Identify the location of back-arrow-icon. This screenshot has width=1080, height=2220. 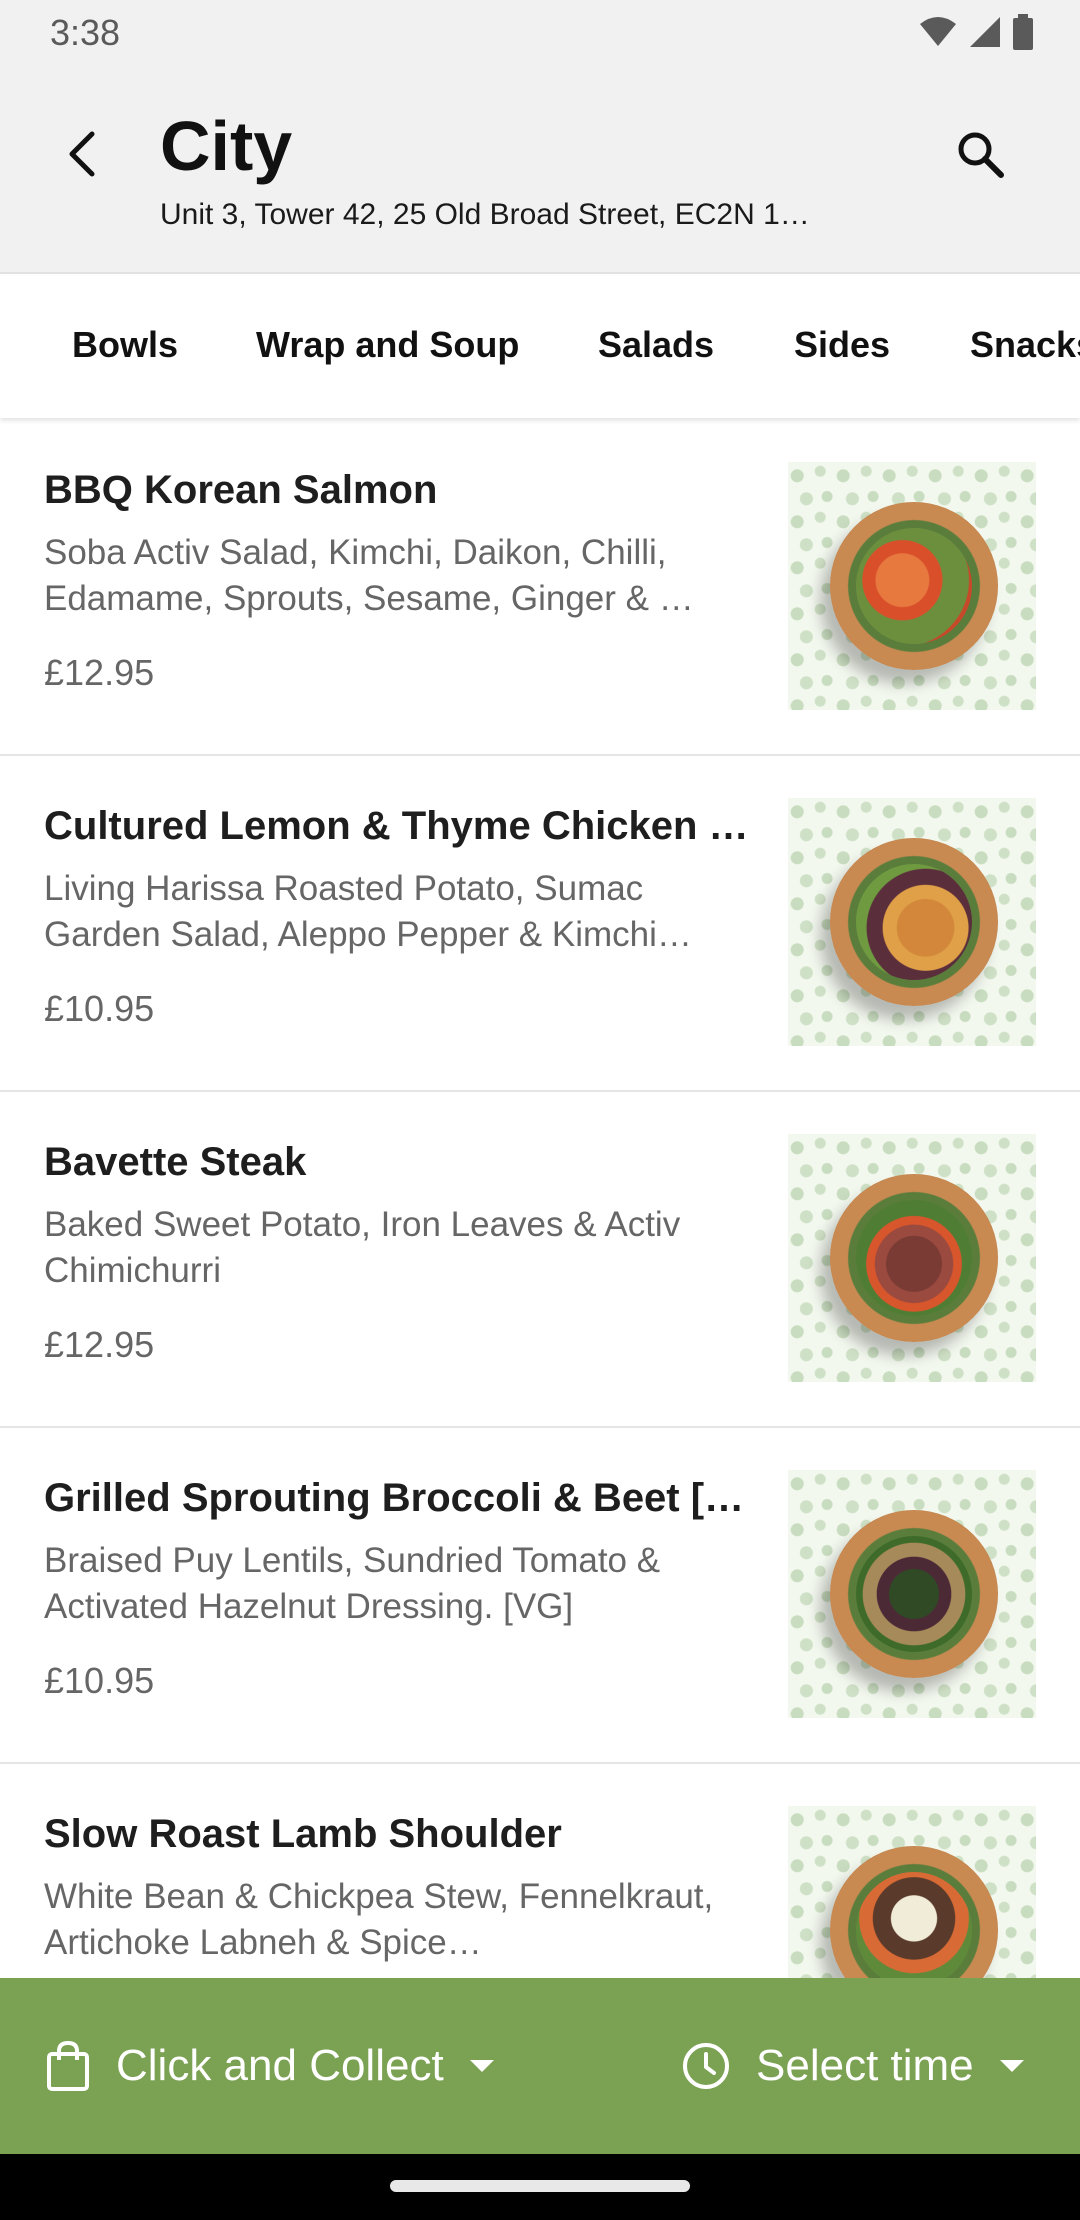
(82, 154).